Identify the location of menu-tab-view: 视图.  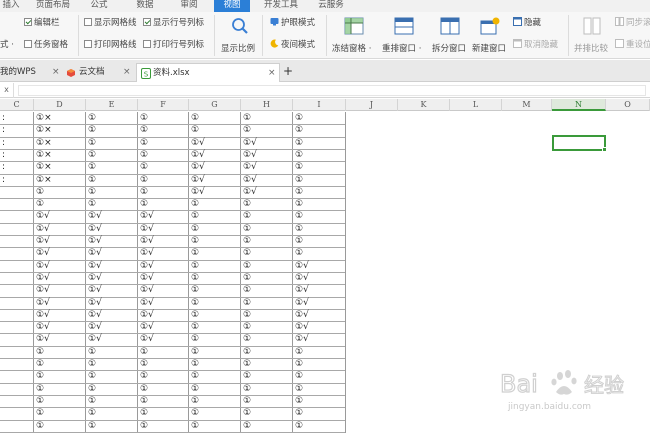
(232, 6).